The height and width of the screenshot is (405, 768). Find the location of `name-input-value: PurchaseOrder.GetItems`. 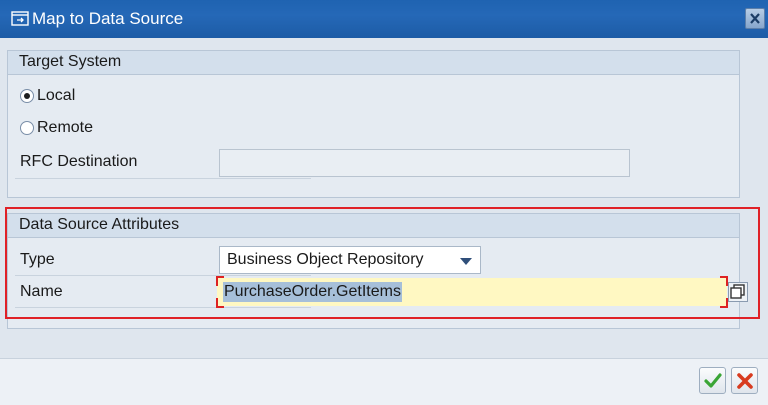

name-input-value: PurchaseOrder.GetItems is located at coordinates (312, 292).